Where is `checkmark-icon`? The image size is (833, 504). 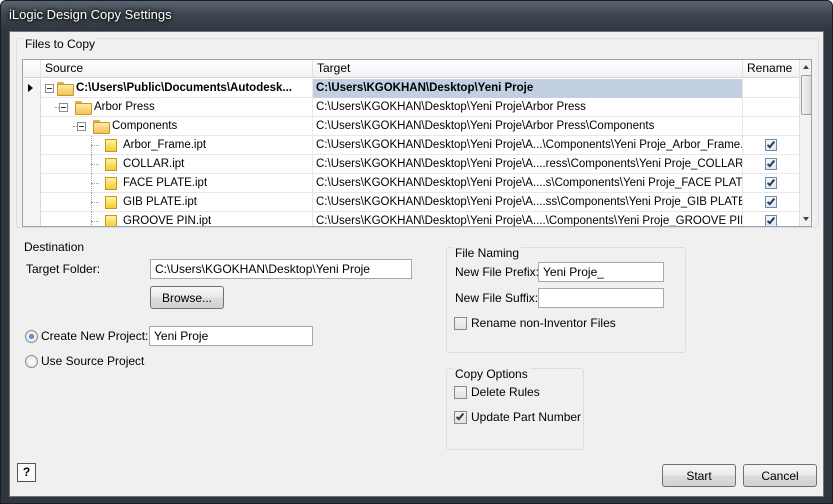 checkmark-icon is located at coordinates (771, 163).